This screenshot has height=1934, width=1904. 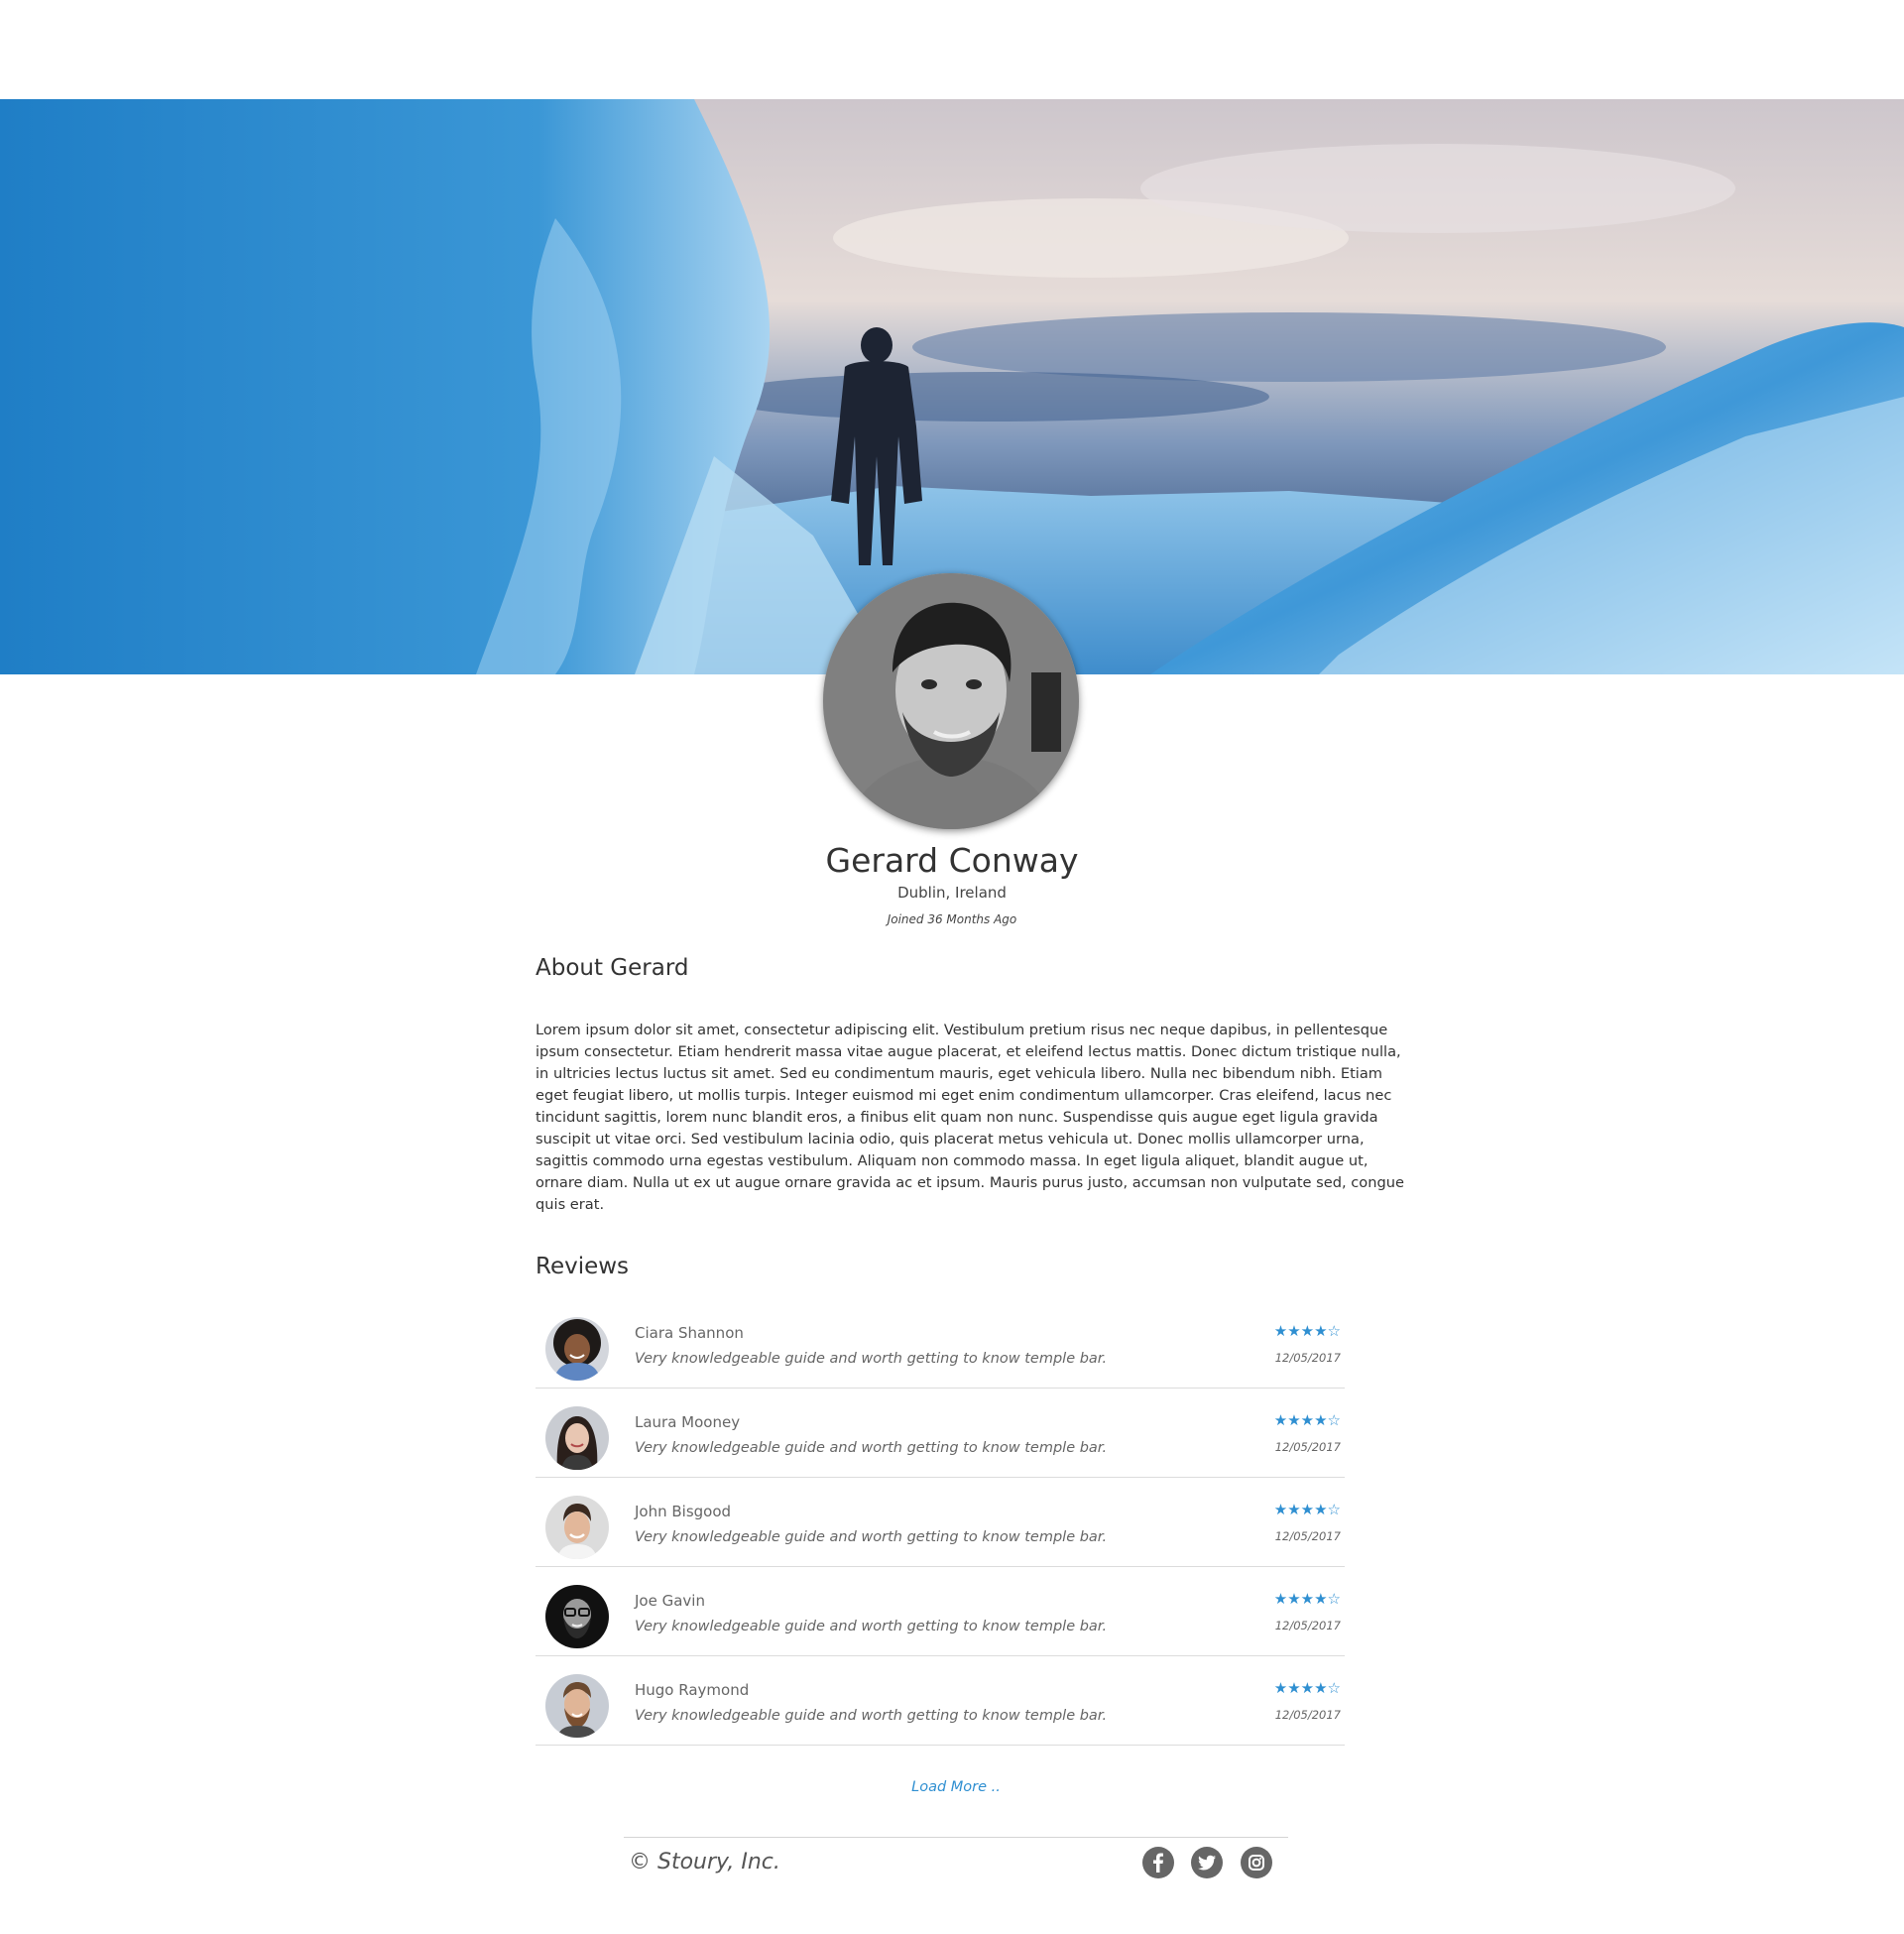 I want to click on facebook-icon, so click(x=1158, y=1862).